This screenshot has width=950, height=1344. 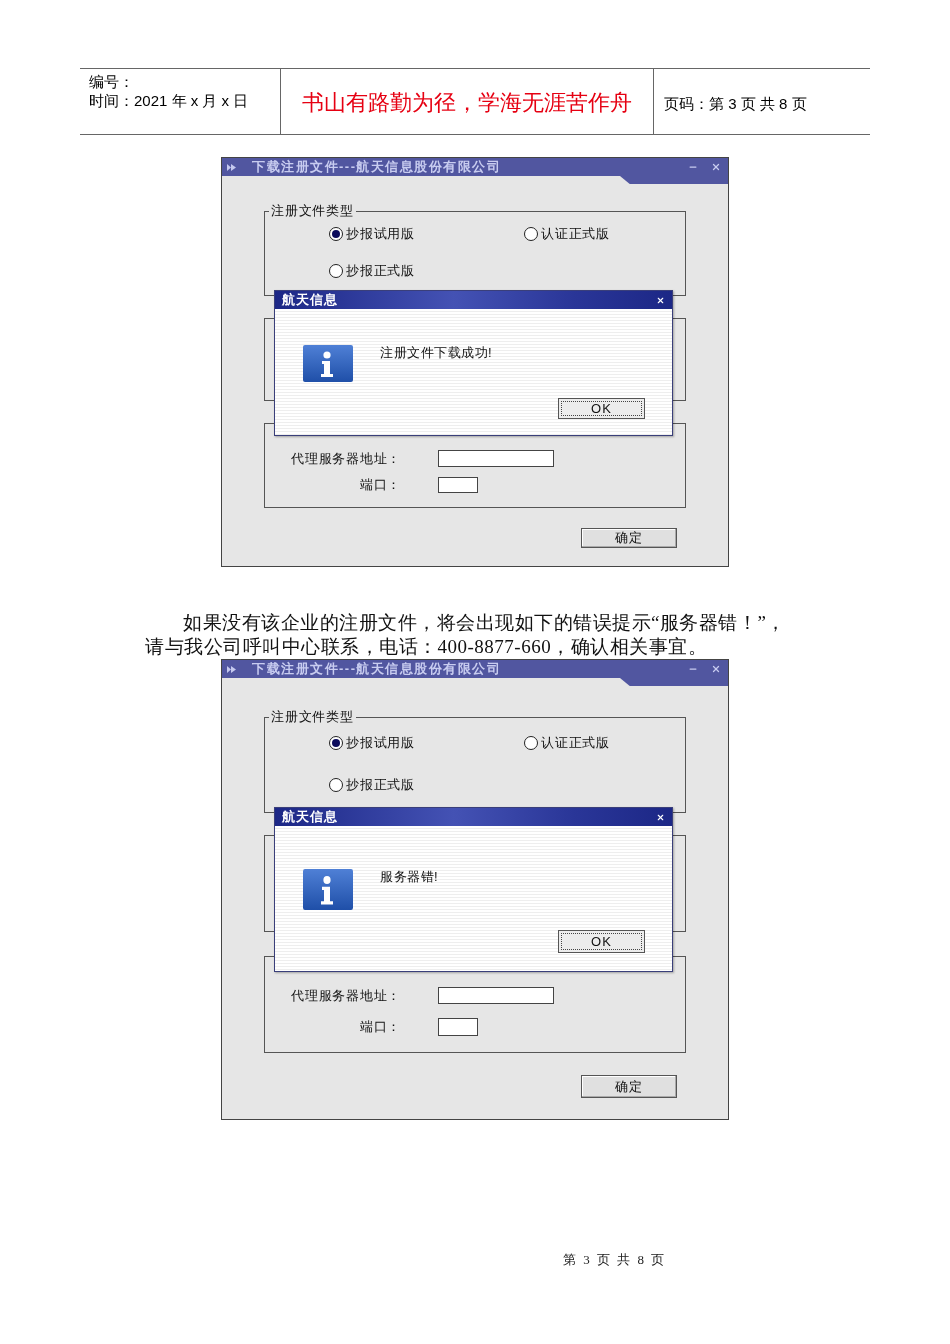 What do you see at coordinates (467, 103) in the screenshot?
I see `header-motto: 书山有路勤为径，学海无涯苦作舟` at bounding box center [467, 103].